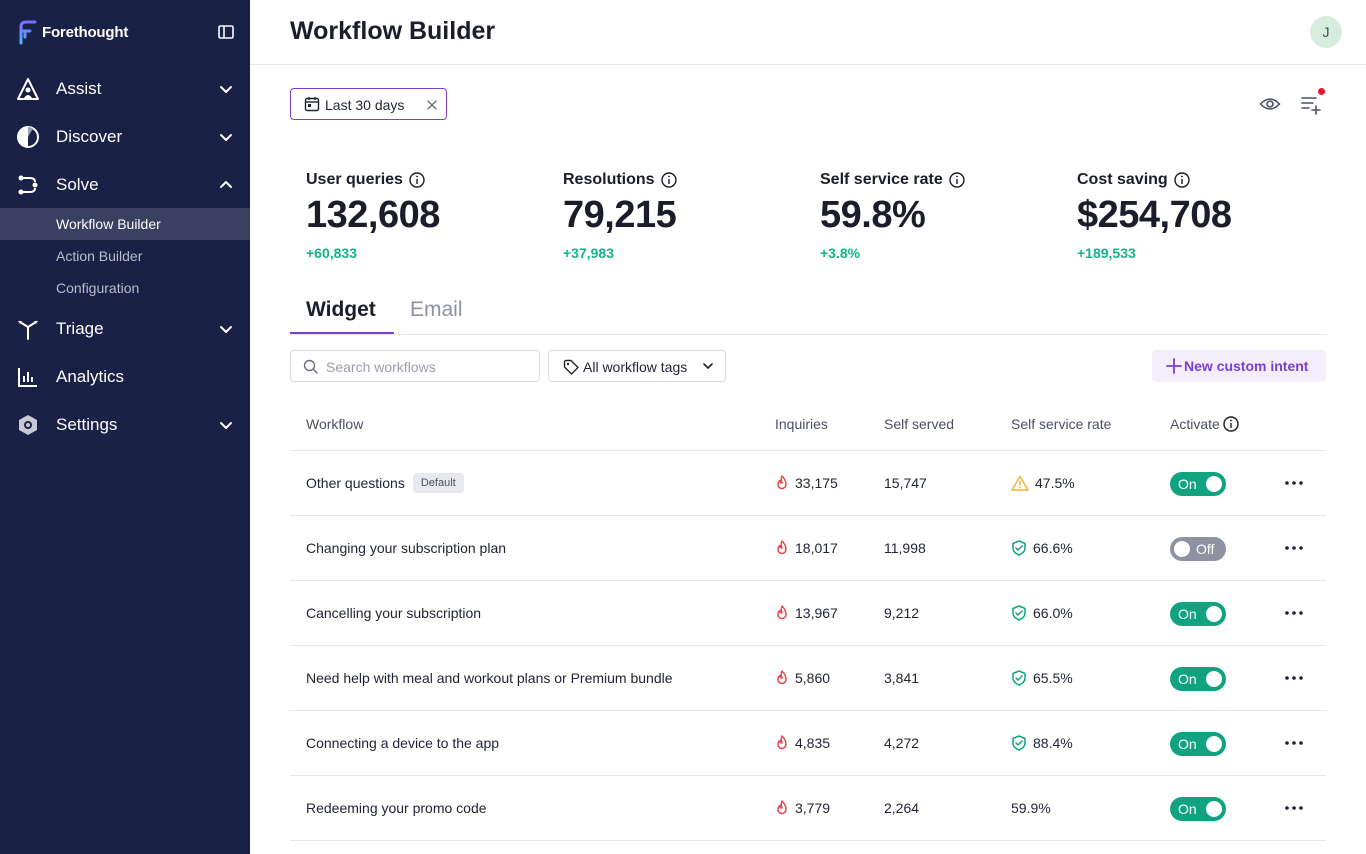 The image size is (1366, 854). I want to click on sidebar-subitem-workflow-builder: Workflow Builder, so click(125, 224).